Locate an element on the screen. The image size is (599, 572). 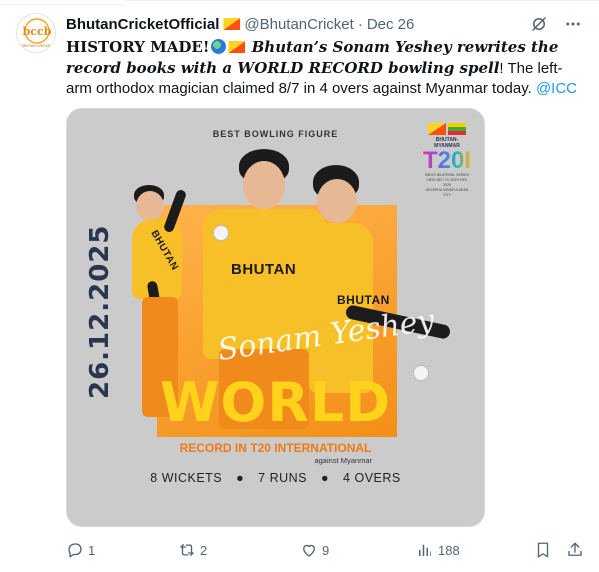
handle: @BhutanCricket is located at coordinates (298, 24).